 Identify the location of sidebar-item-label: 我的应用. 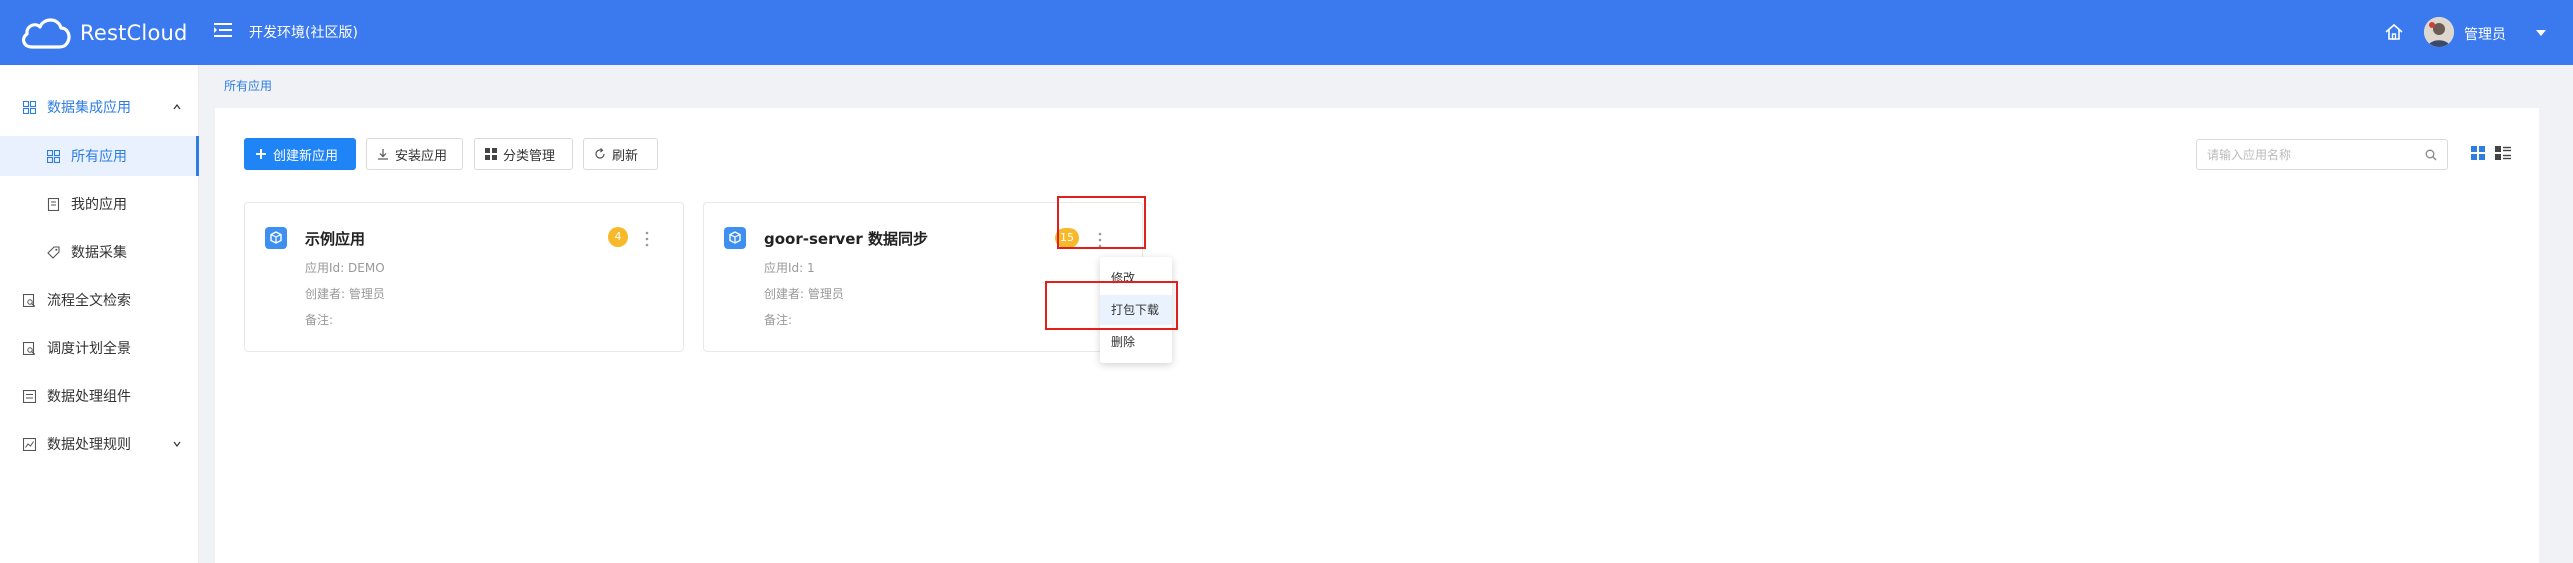
(99, 205).